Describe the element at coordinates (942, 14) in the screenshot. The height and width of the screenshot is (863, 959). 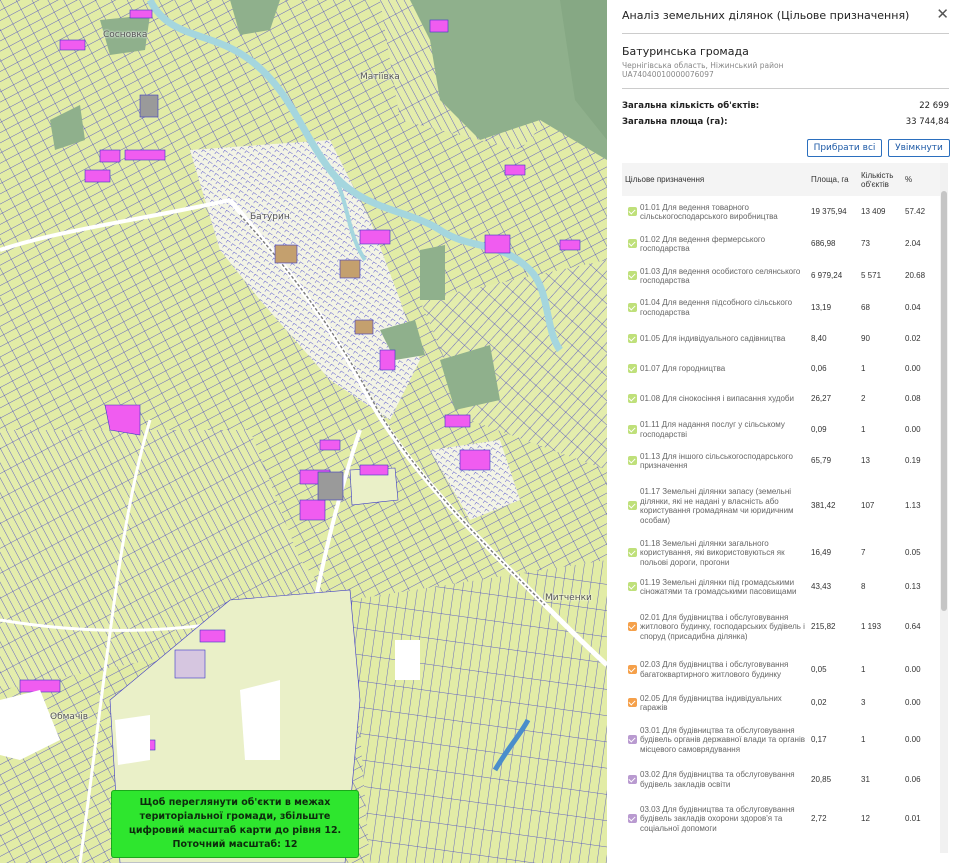
I see `close-icon: ✕` at that location.